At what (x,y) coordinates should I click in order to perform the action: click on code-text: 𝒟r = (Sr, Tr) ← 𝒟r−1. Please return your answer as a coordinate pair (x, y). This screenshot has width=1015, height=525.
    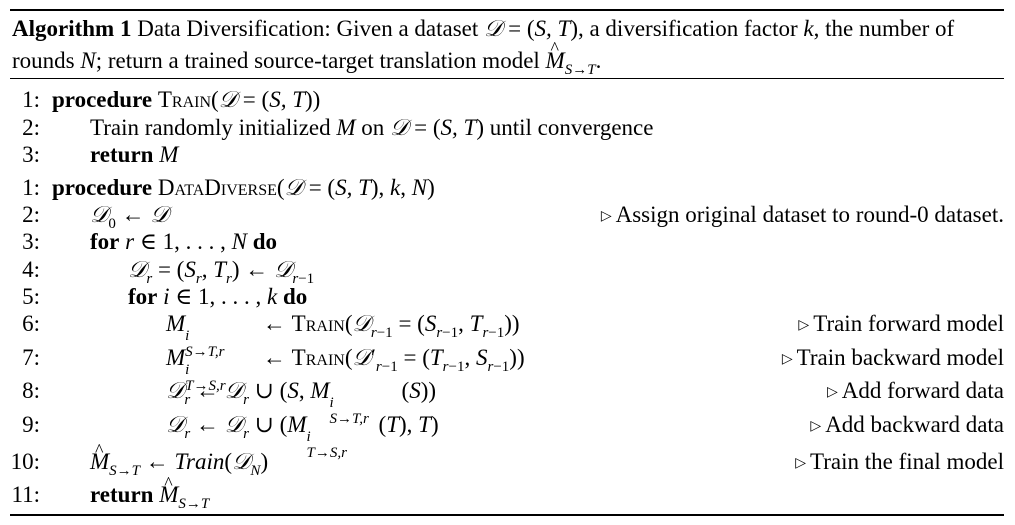
    Looking at the image, I should click on (221, 272).